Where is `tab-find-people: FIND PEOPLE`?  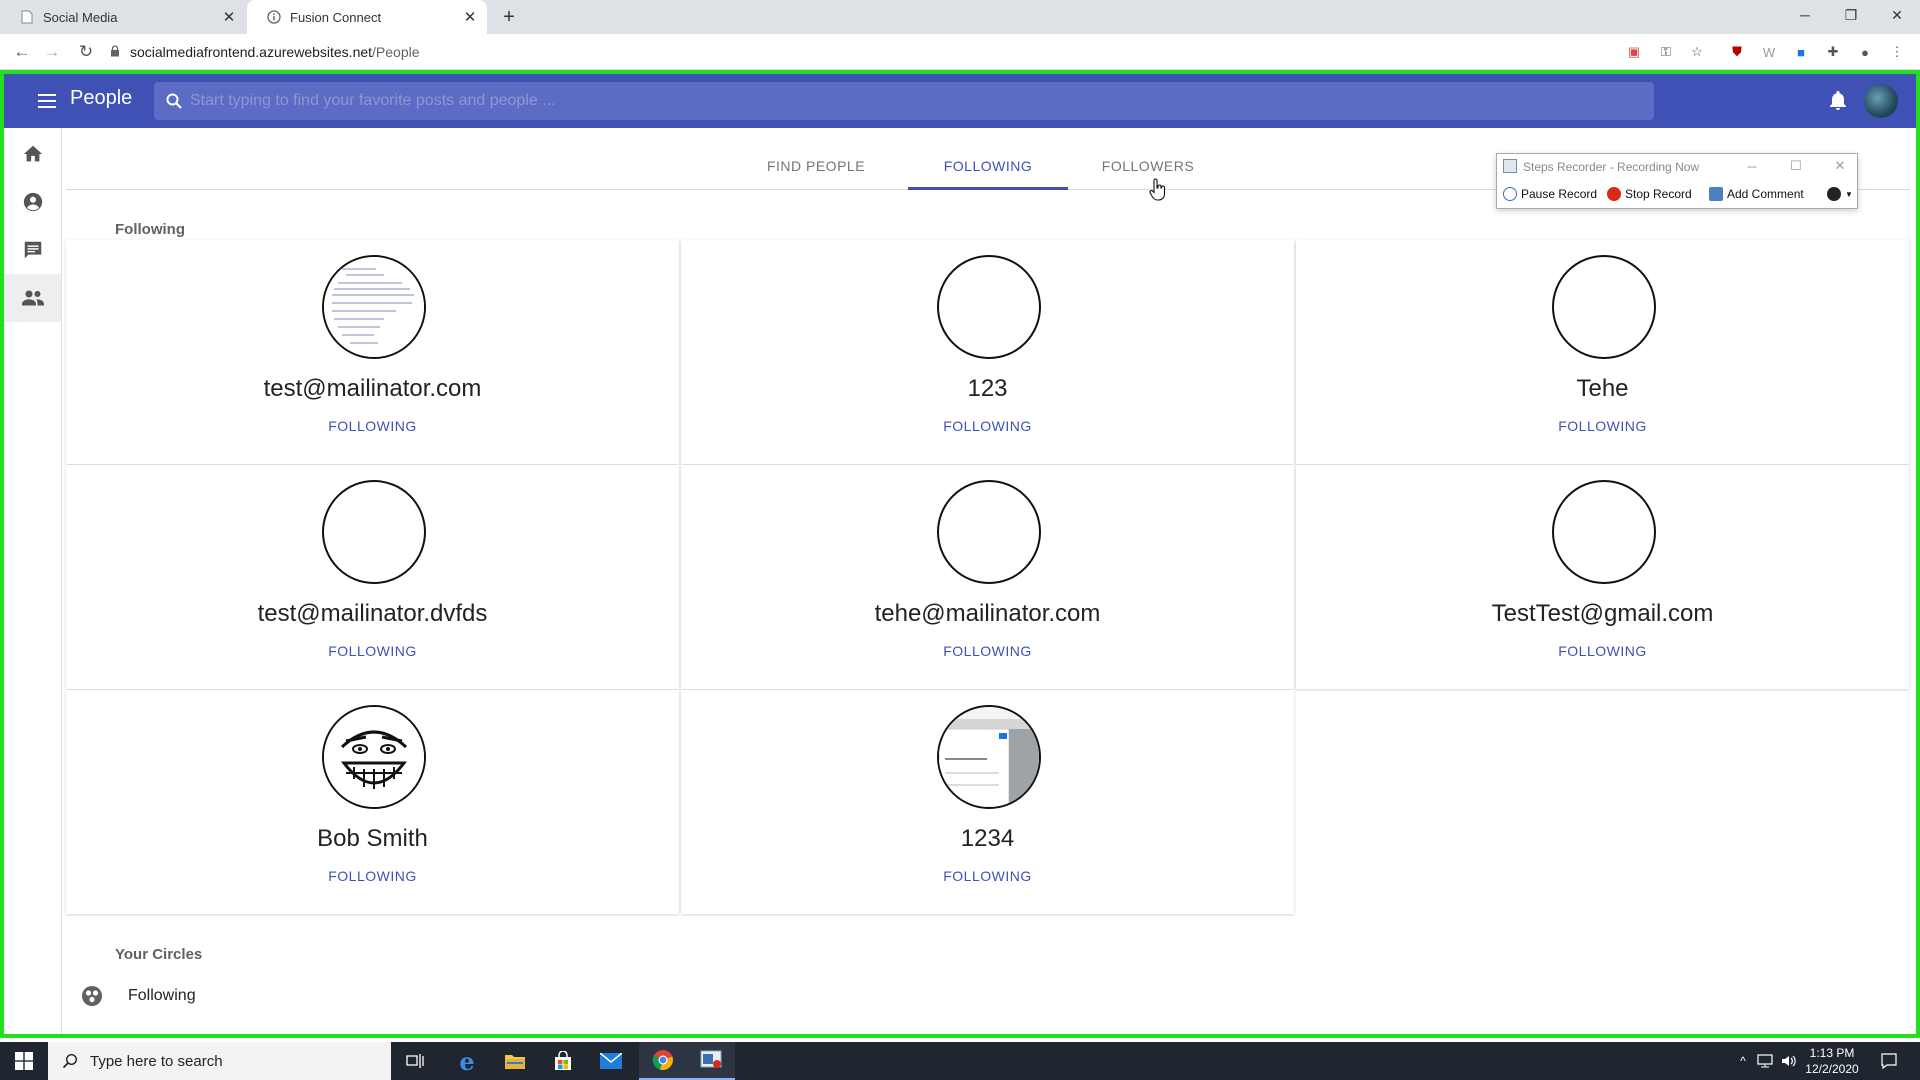 tab-find-people: FIND PEOPLE is located at coordinates (816, 166).